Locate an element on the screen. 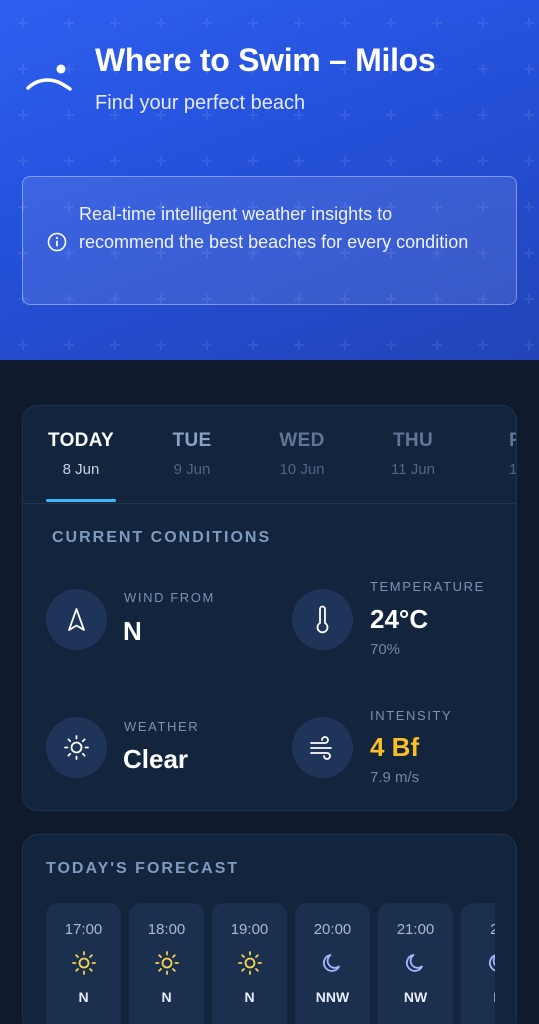 The width and height of the screenshot is (539, 1024). swimmer-icon is located at coordinates (49, 77).